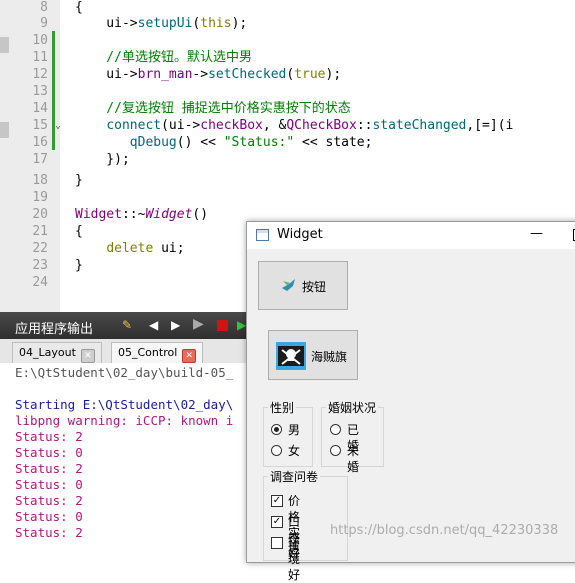 Image resolution: width=575 pixels, height=583 pixels. Describe the element at coordinates (294, 430) in the screenshot. I see `radio-label: 男` at that location.